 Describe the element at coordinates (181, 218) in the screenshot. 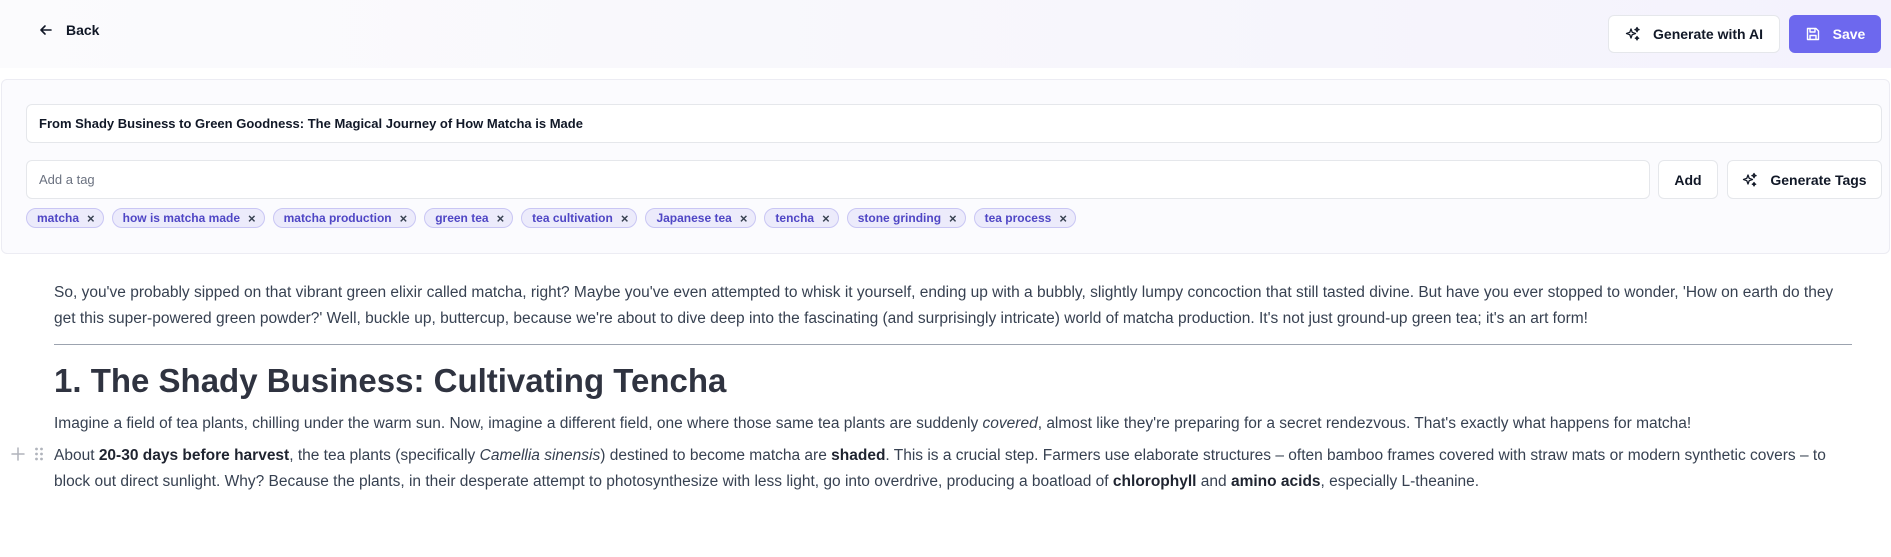

I see `tag-label: how is matcha made` at that location.